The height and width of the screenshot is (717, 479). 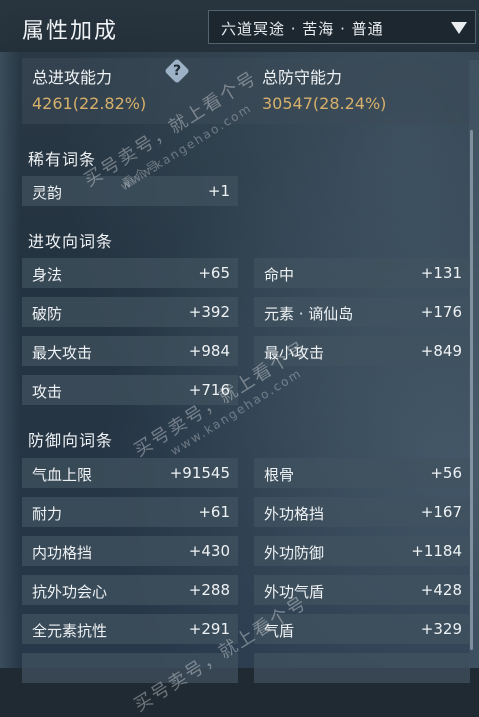 I want to click on stat-label: 抗外功会心, so click(x=70, y=592).